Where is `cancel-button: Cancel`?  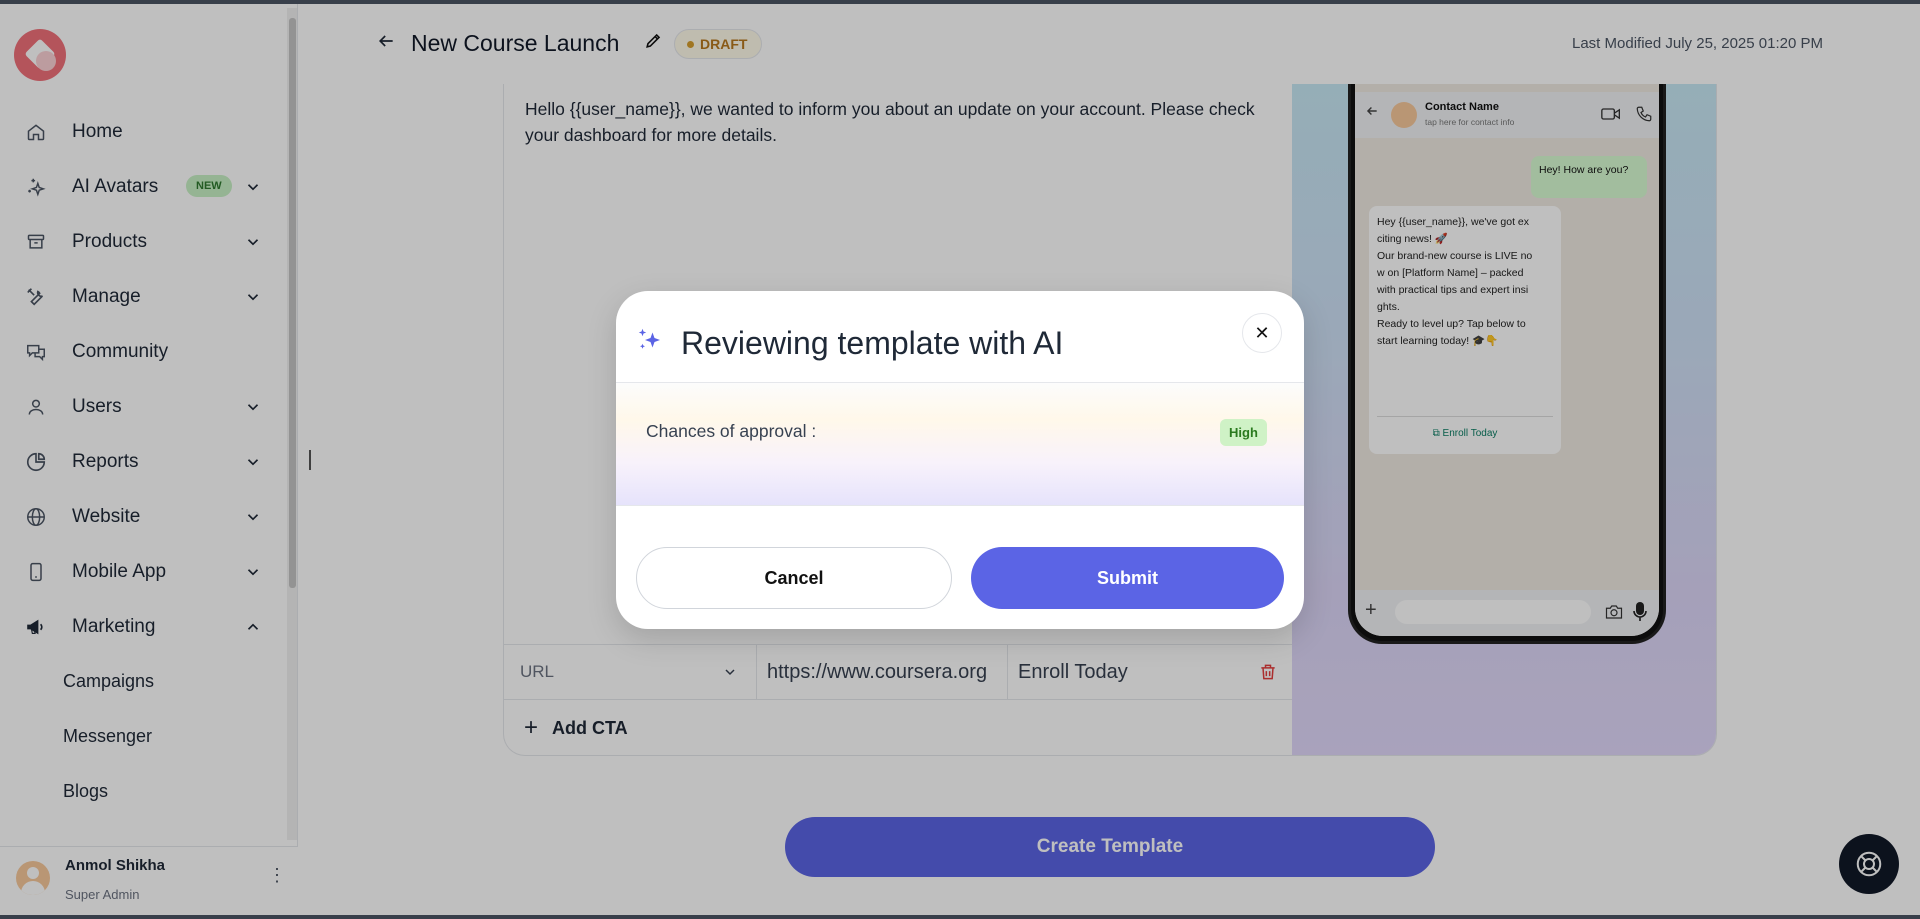
cancel-button: Cancel is located at coordinates (794, 578).